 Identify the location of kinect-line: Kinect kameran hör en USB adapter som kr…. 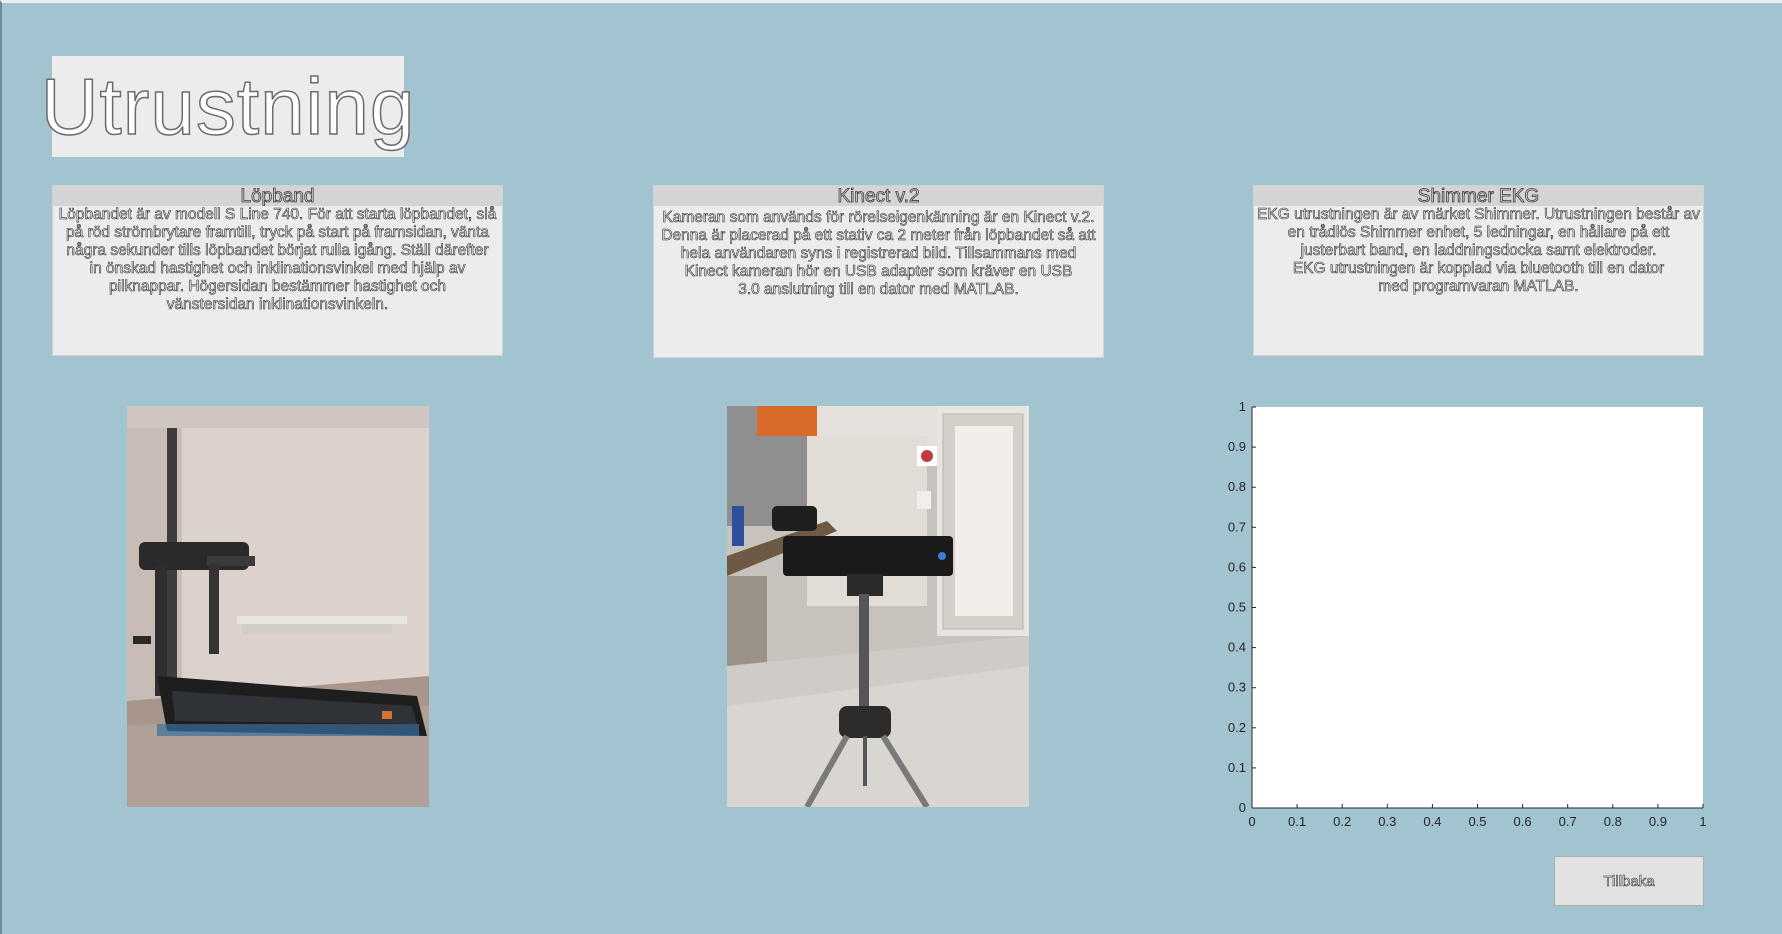
(878, 272).